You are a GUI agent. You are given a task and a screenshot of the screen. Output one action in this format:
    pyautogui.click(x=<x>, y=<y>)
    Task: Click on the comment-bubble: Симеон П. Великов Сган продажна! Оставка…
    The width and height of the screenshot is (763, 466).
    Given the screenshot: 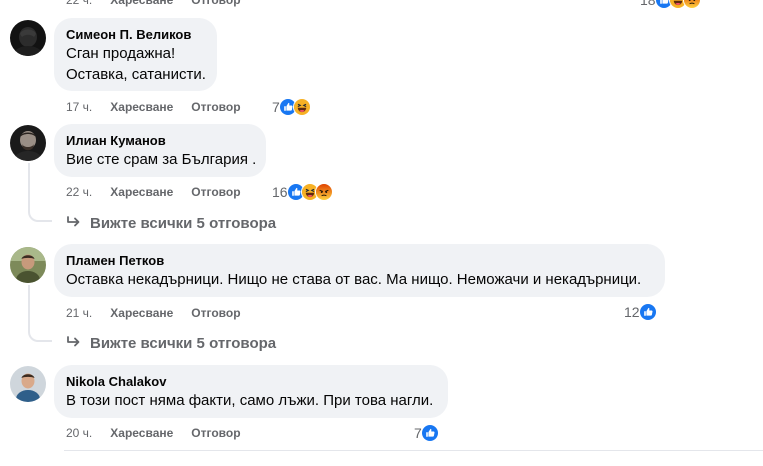 What is the action you would take?
    pyautogui.click(x=135, y=54)
    